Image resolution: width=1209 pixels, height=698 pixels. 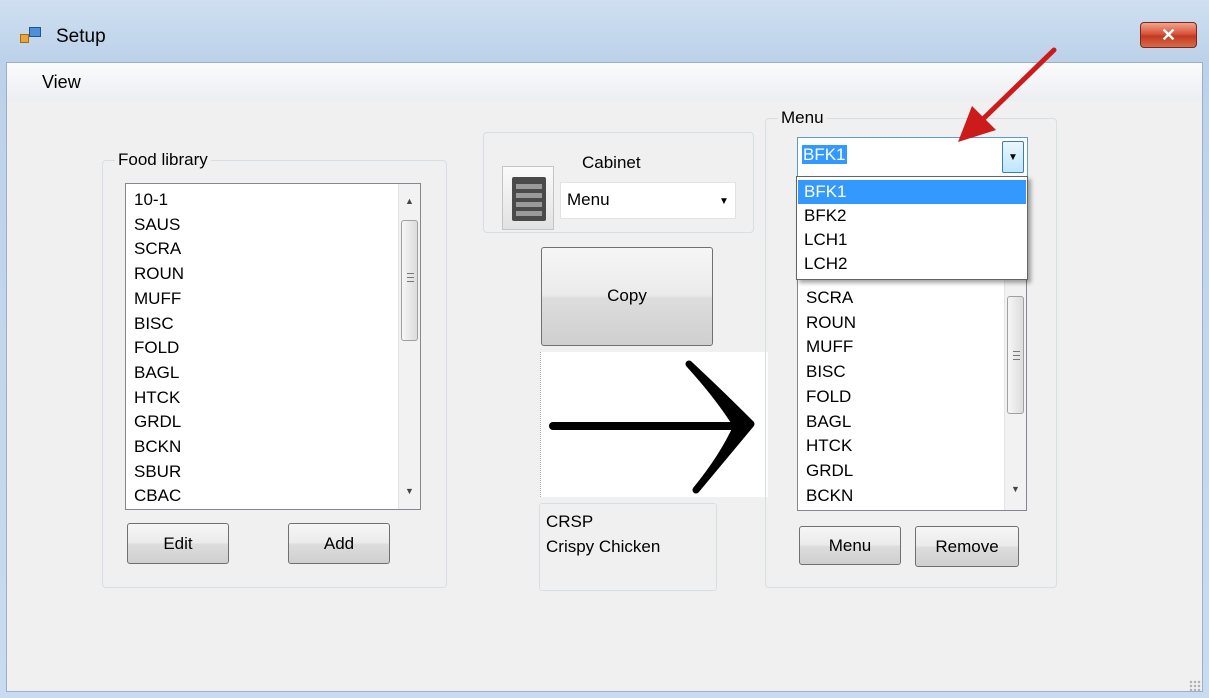 I want to click on selected-food-name: Crispy Chicken, so click(x=603, y=546).